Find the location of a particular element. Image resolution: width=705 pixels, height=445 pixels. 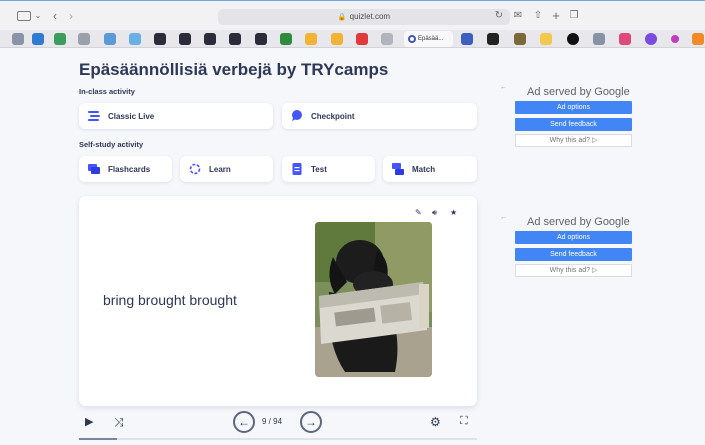

page-title: Epäsäännöllisiä verbejä by TRYcamps is located at coordinates (234, 69).